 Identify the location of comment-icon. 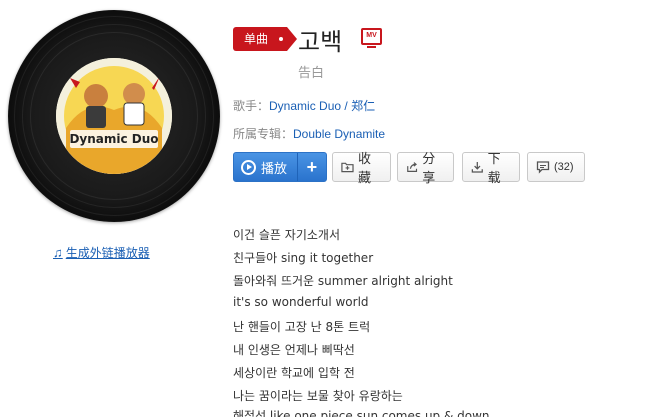
(543, 167).